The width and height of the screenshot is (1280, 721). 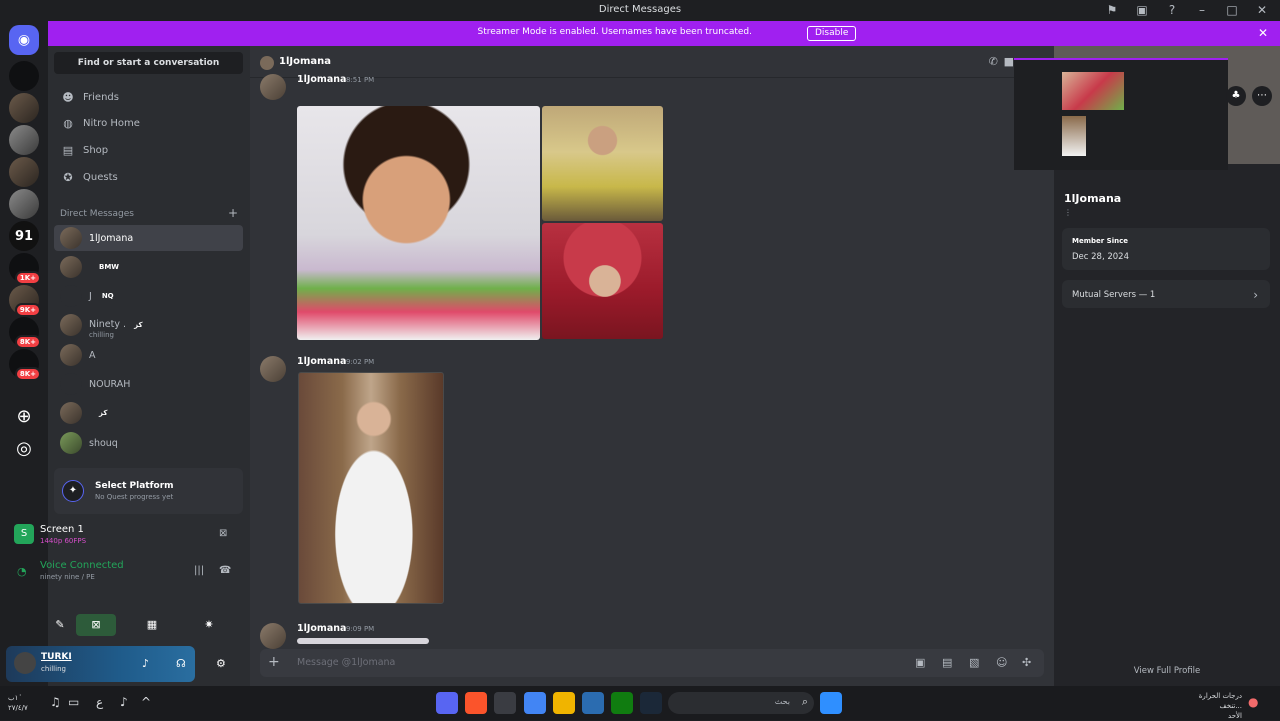 I want to click on gift-icon: ▣, so click(x=920, y=662).